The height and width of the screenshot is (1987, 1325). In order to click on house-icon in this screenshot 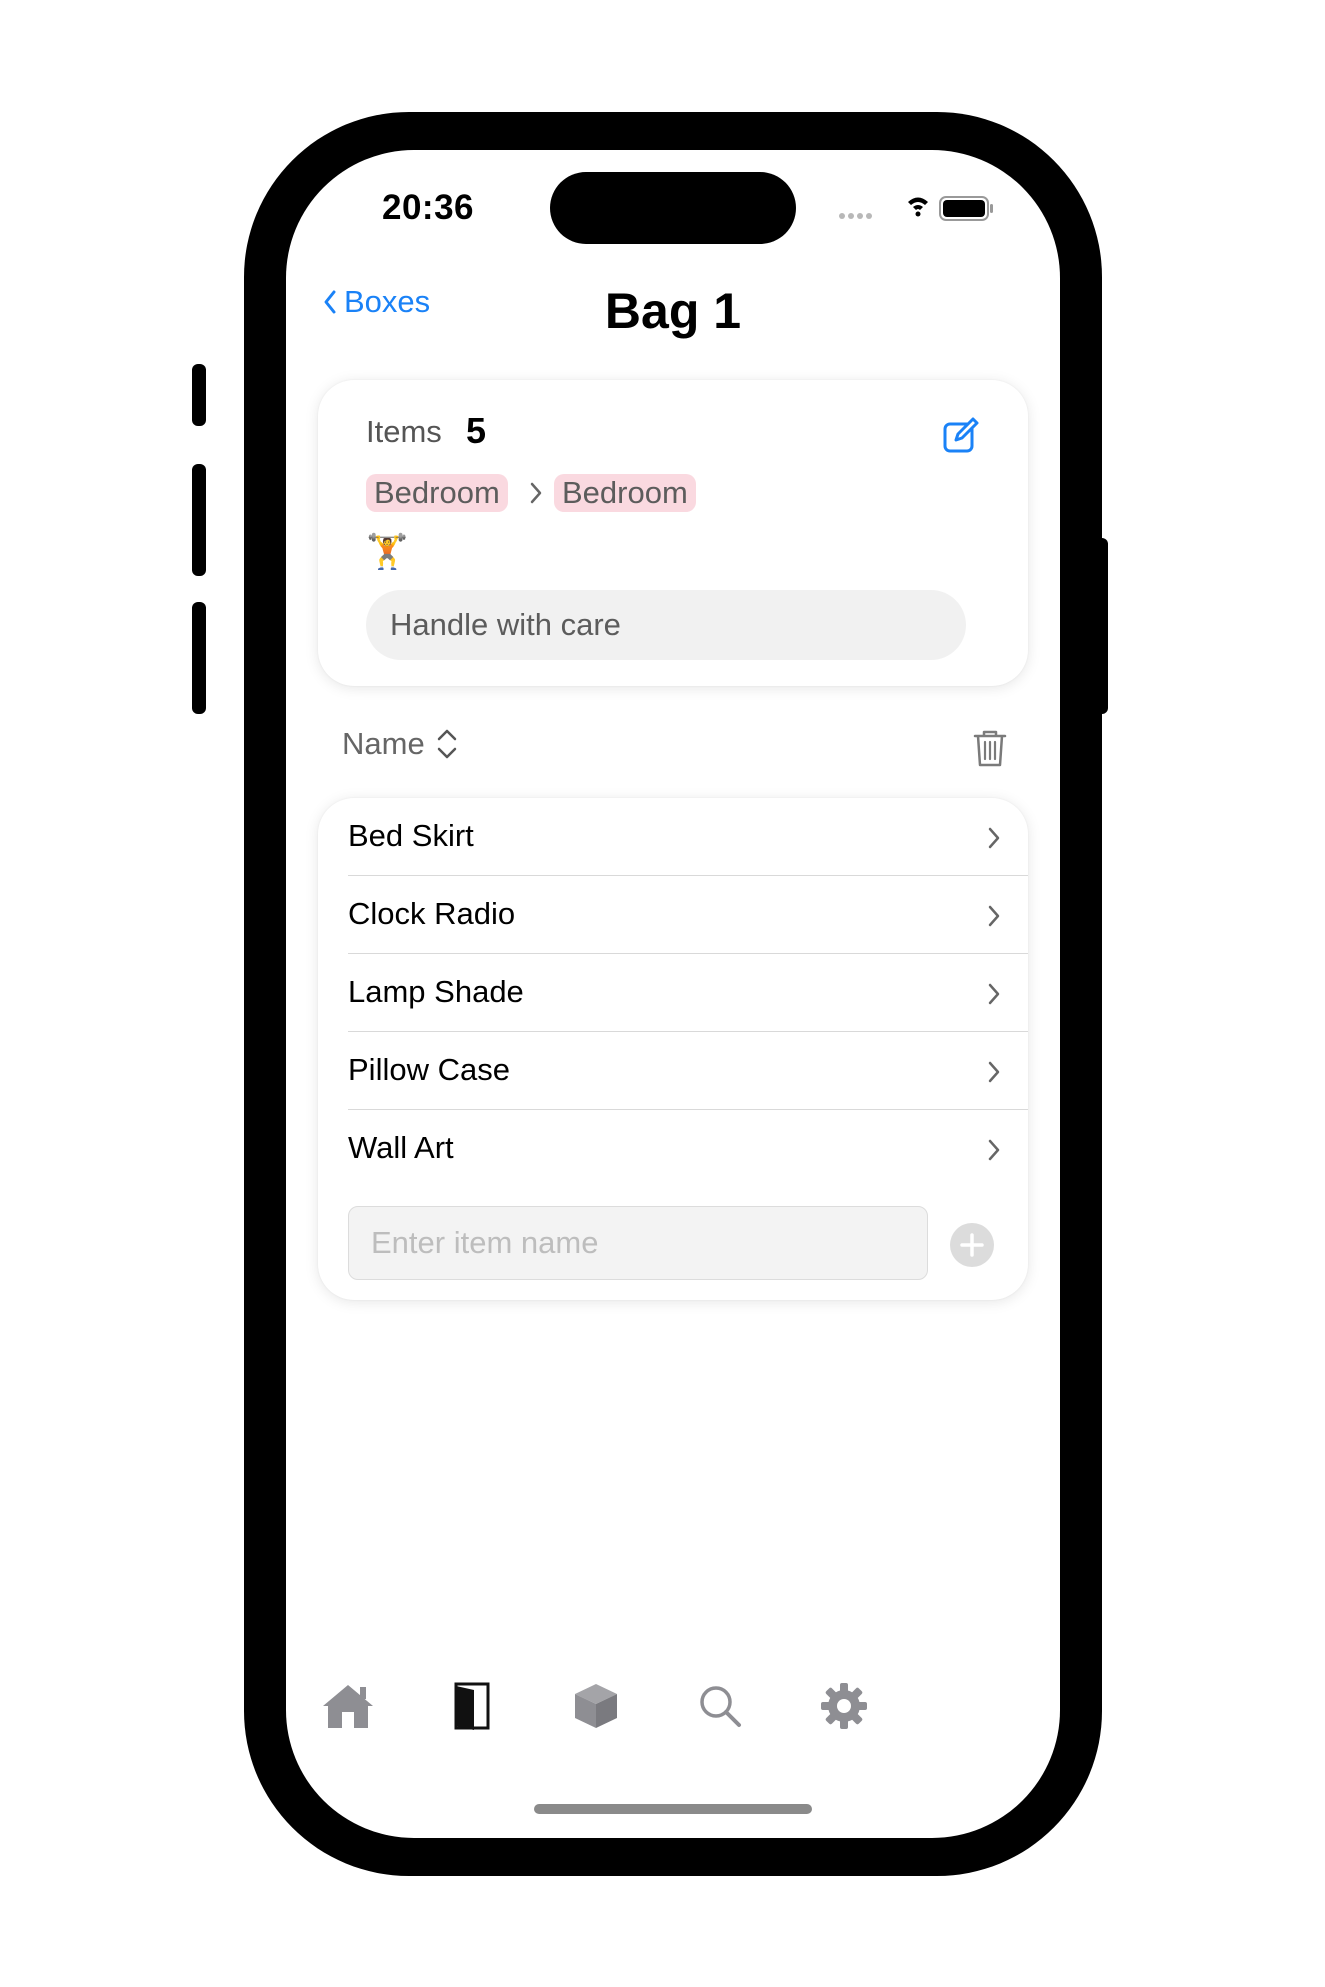, I will do `click(348, 1706)`.